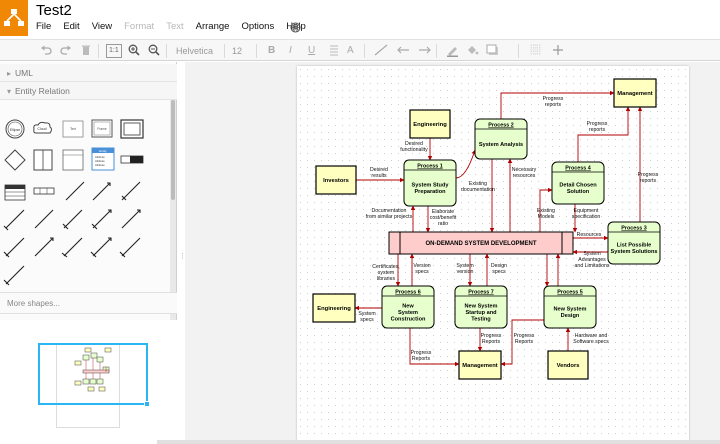 This screenshot has height=444, width=720. What do you see at coordinates (389, 217) in the screenshot?
I see `flow-label-line: from similar projects` at bounding box center [389, 217].